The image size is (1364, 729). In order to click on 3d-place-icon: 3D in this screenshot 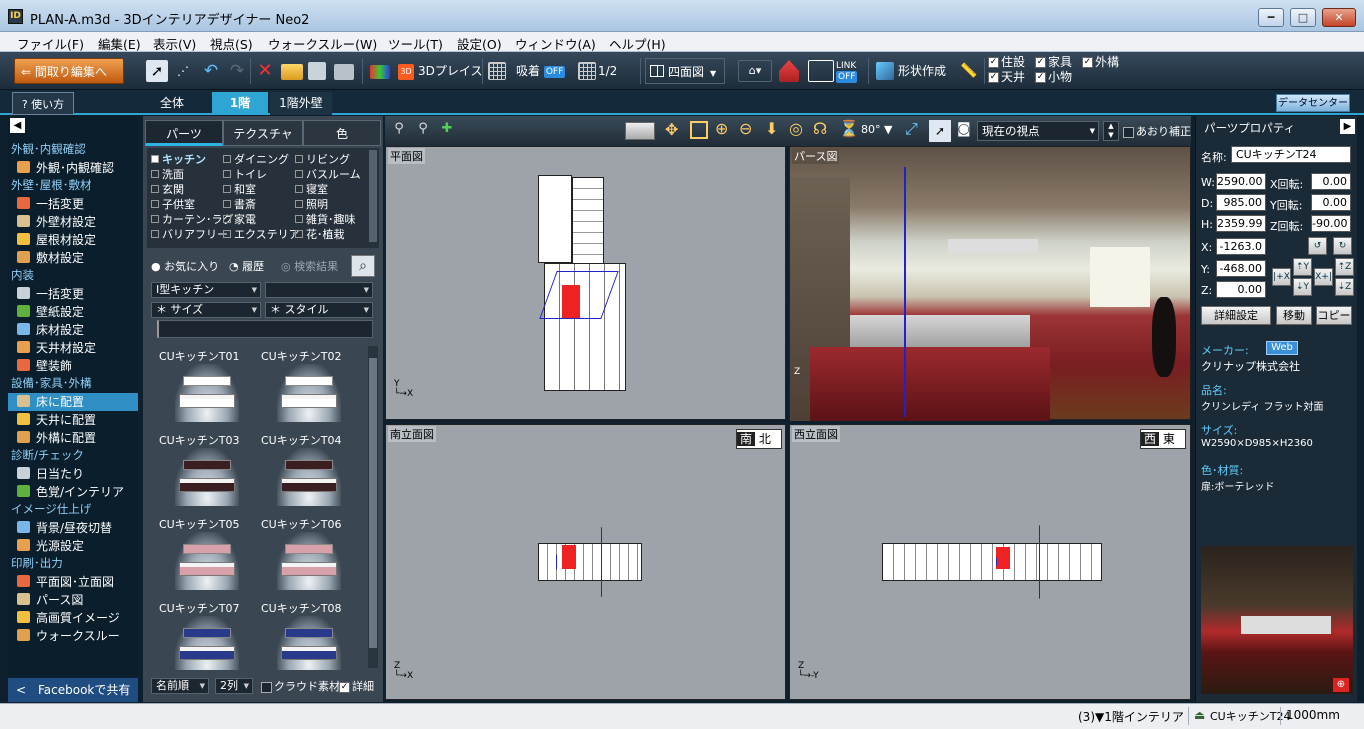, I will do `click(406, 72)`.